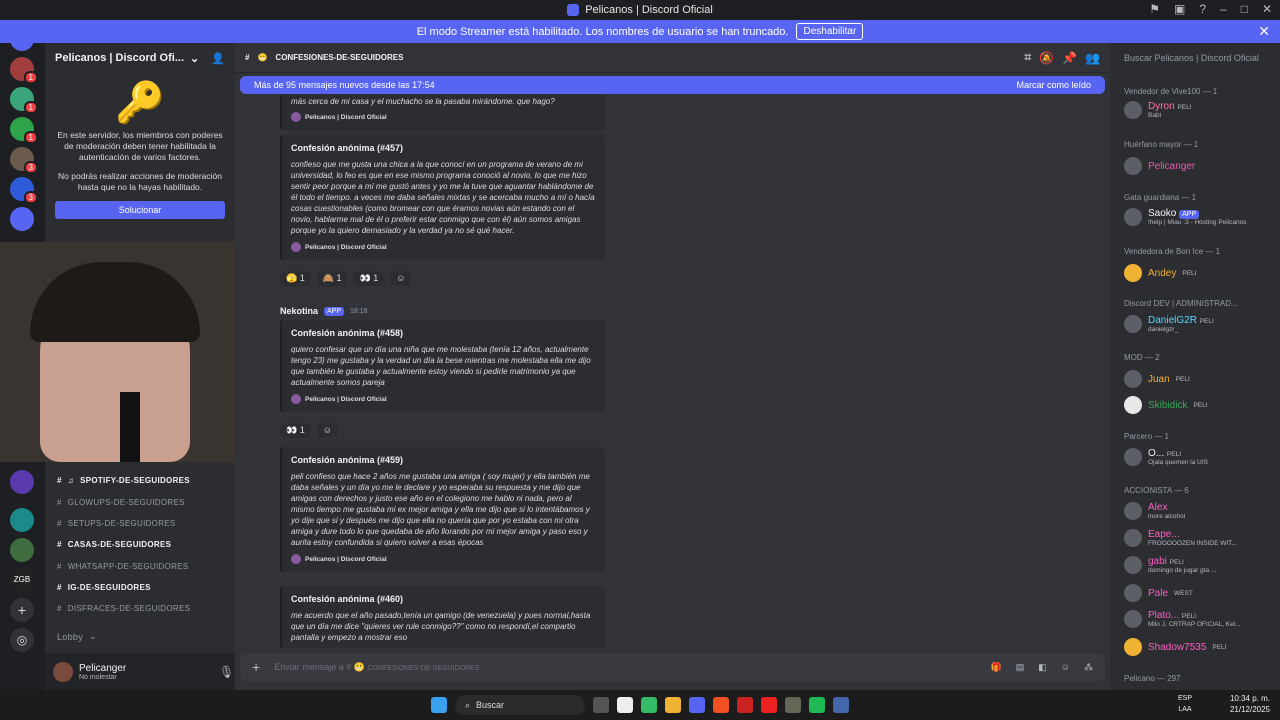  I want to click on x-app-icon, so click(769, 705).